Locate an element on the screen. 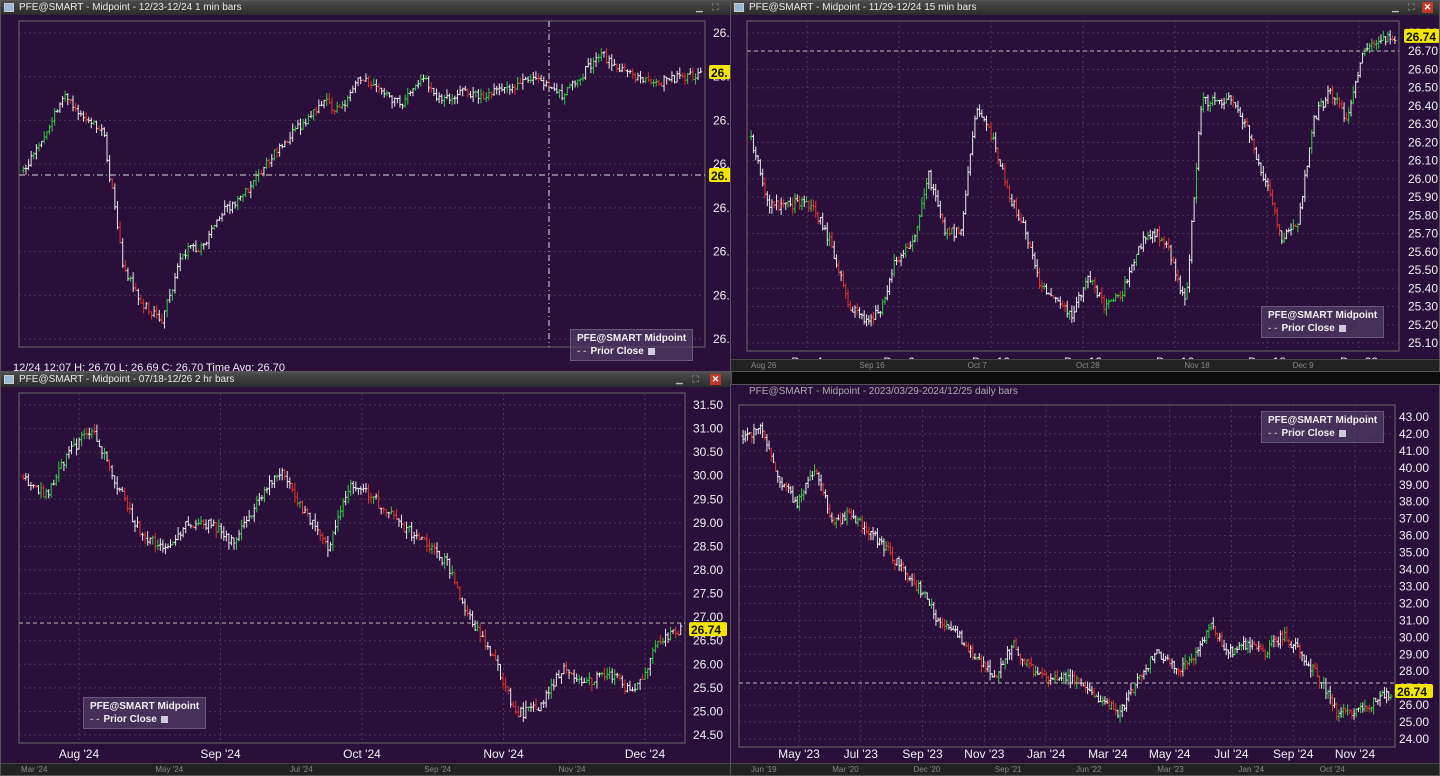 The height and width of the screenshot is (776, 1440). y-tick-label: 39.00 is located at coordinates (1414, 485).